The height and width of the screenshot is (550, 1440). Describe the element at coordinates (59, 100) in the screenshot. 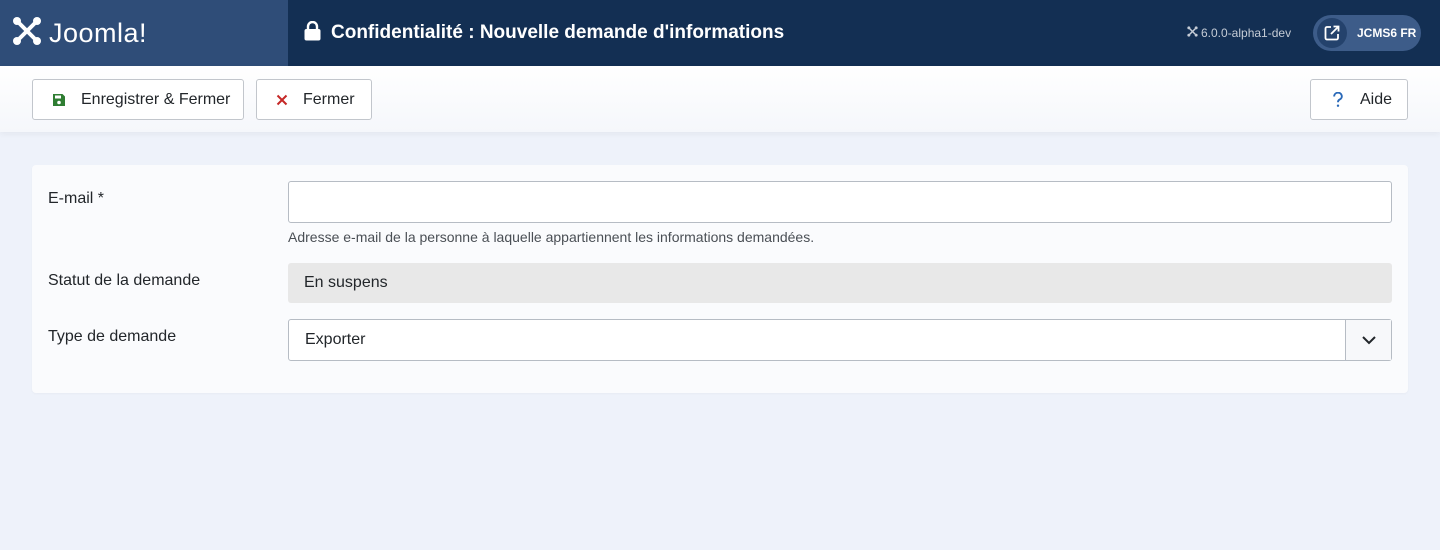

I see `save-icon` at that location.